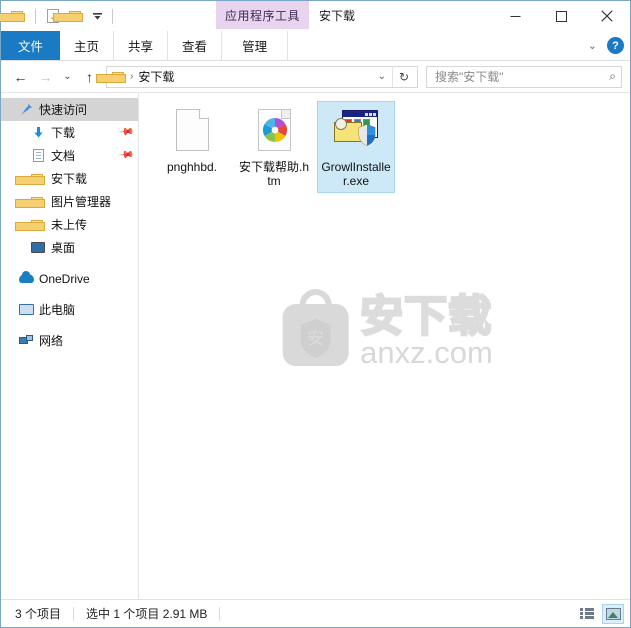 The width and height of the screenshot is (631, 628). What do you see at coordinates (57, 310) in the screenshot?
I see `sidebar-item-label: 此电脑` at bounding box center [57, 310].